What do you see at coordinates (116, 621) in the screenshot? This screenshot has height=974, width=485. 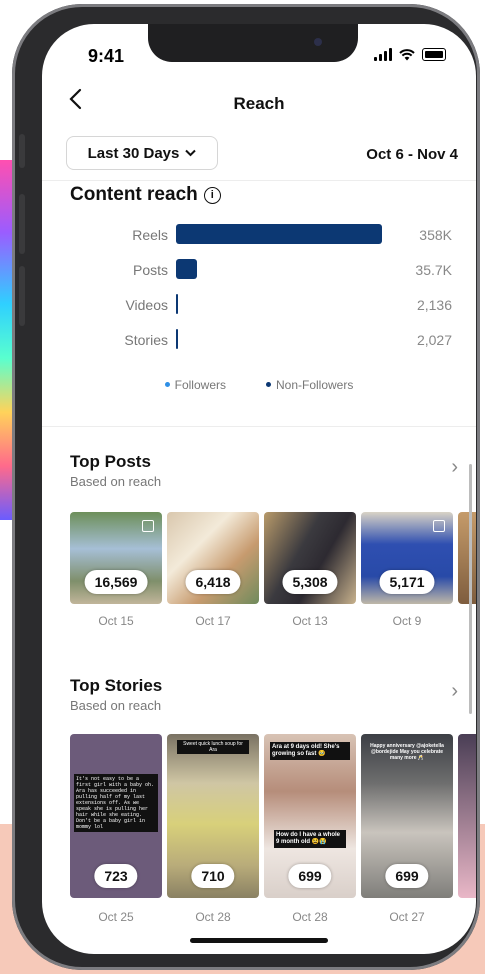 I see `post-date: Oct 15` at bounding box center [116, 621].